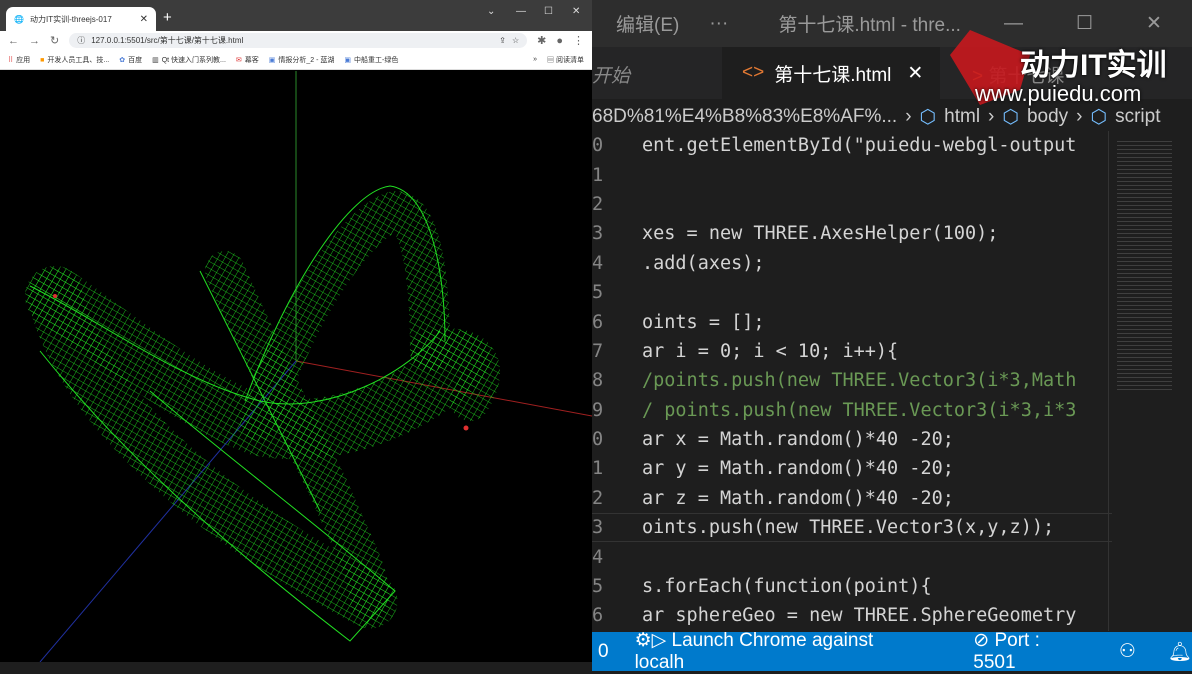  Describe the element at coordinates (1150, 381) in the screenshot. I see `minimap` at that location.